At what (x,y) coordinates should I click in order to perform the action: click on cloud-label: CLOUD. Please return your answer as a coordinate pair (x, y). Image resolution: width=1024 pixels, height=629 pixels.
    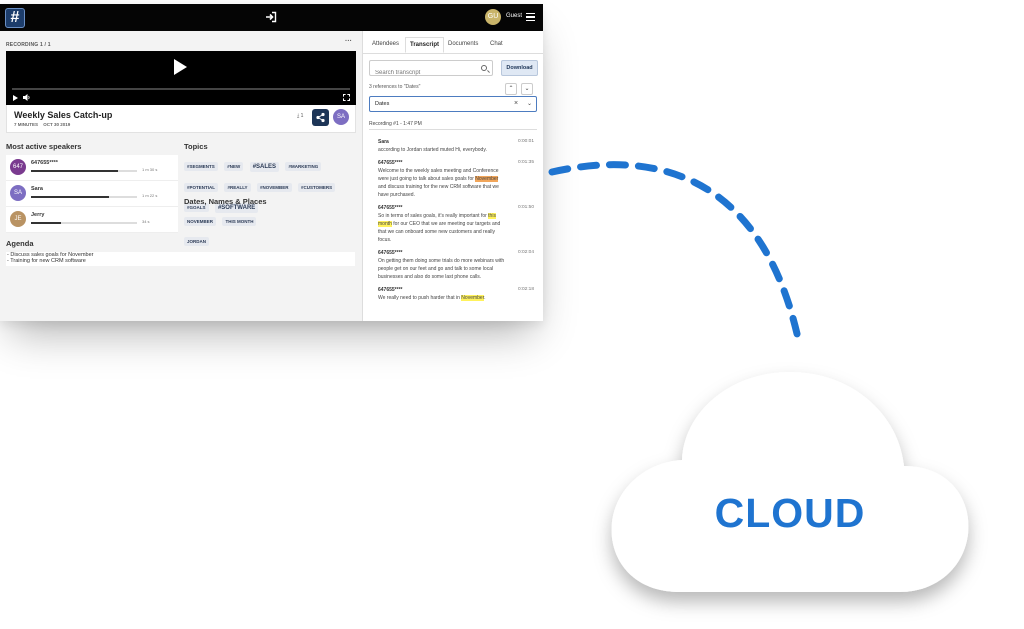
    Looking at the image, I should click on (790, 513).